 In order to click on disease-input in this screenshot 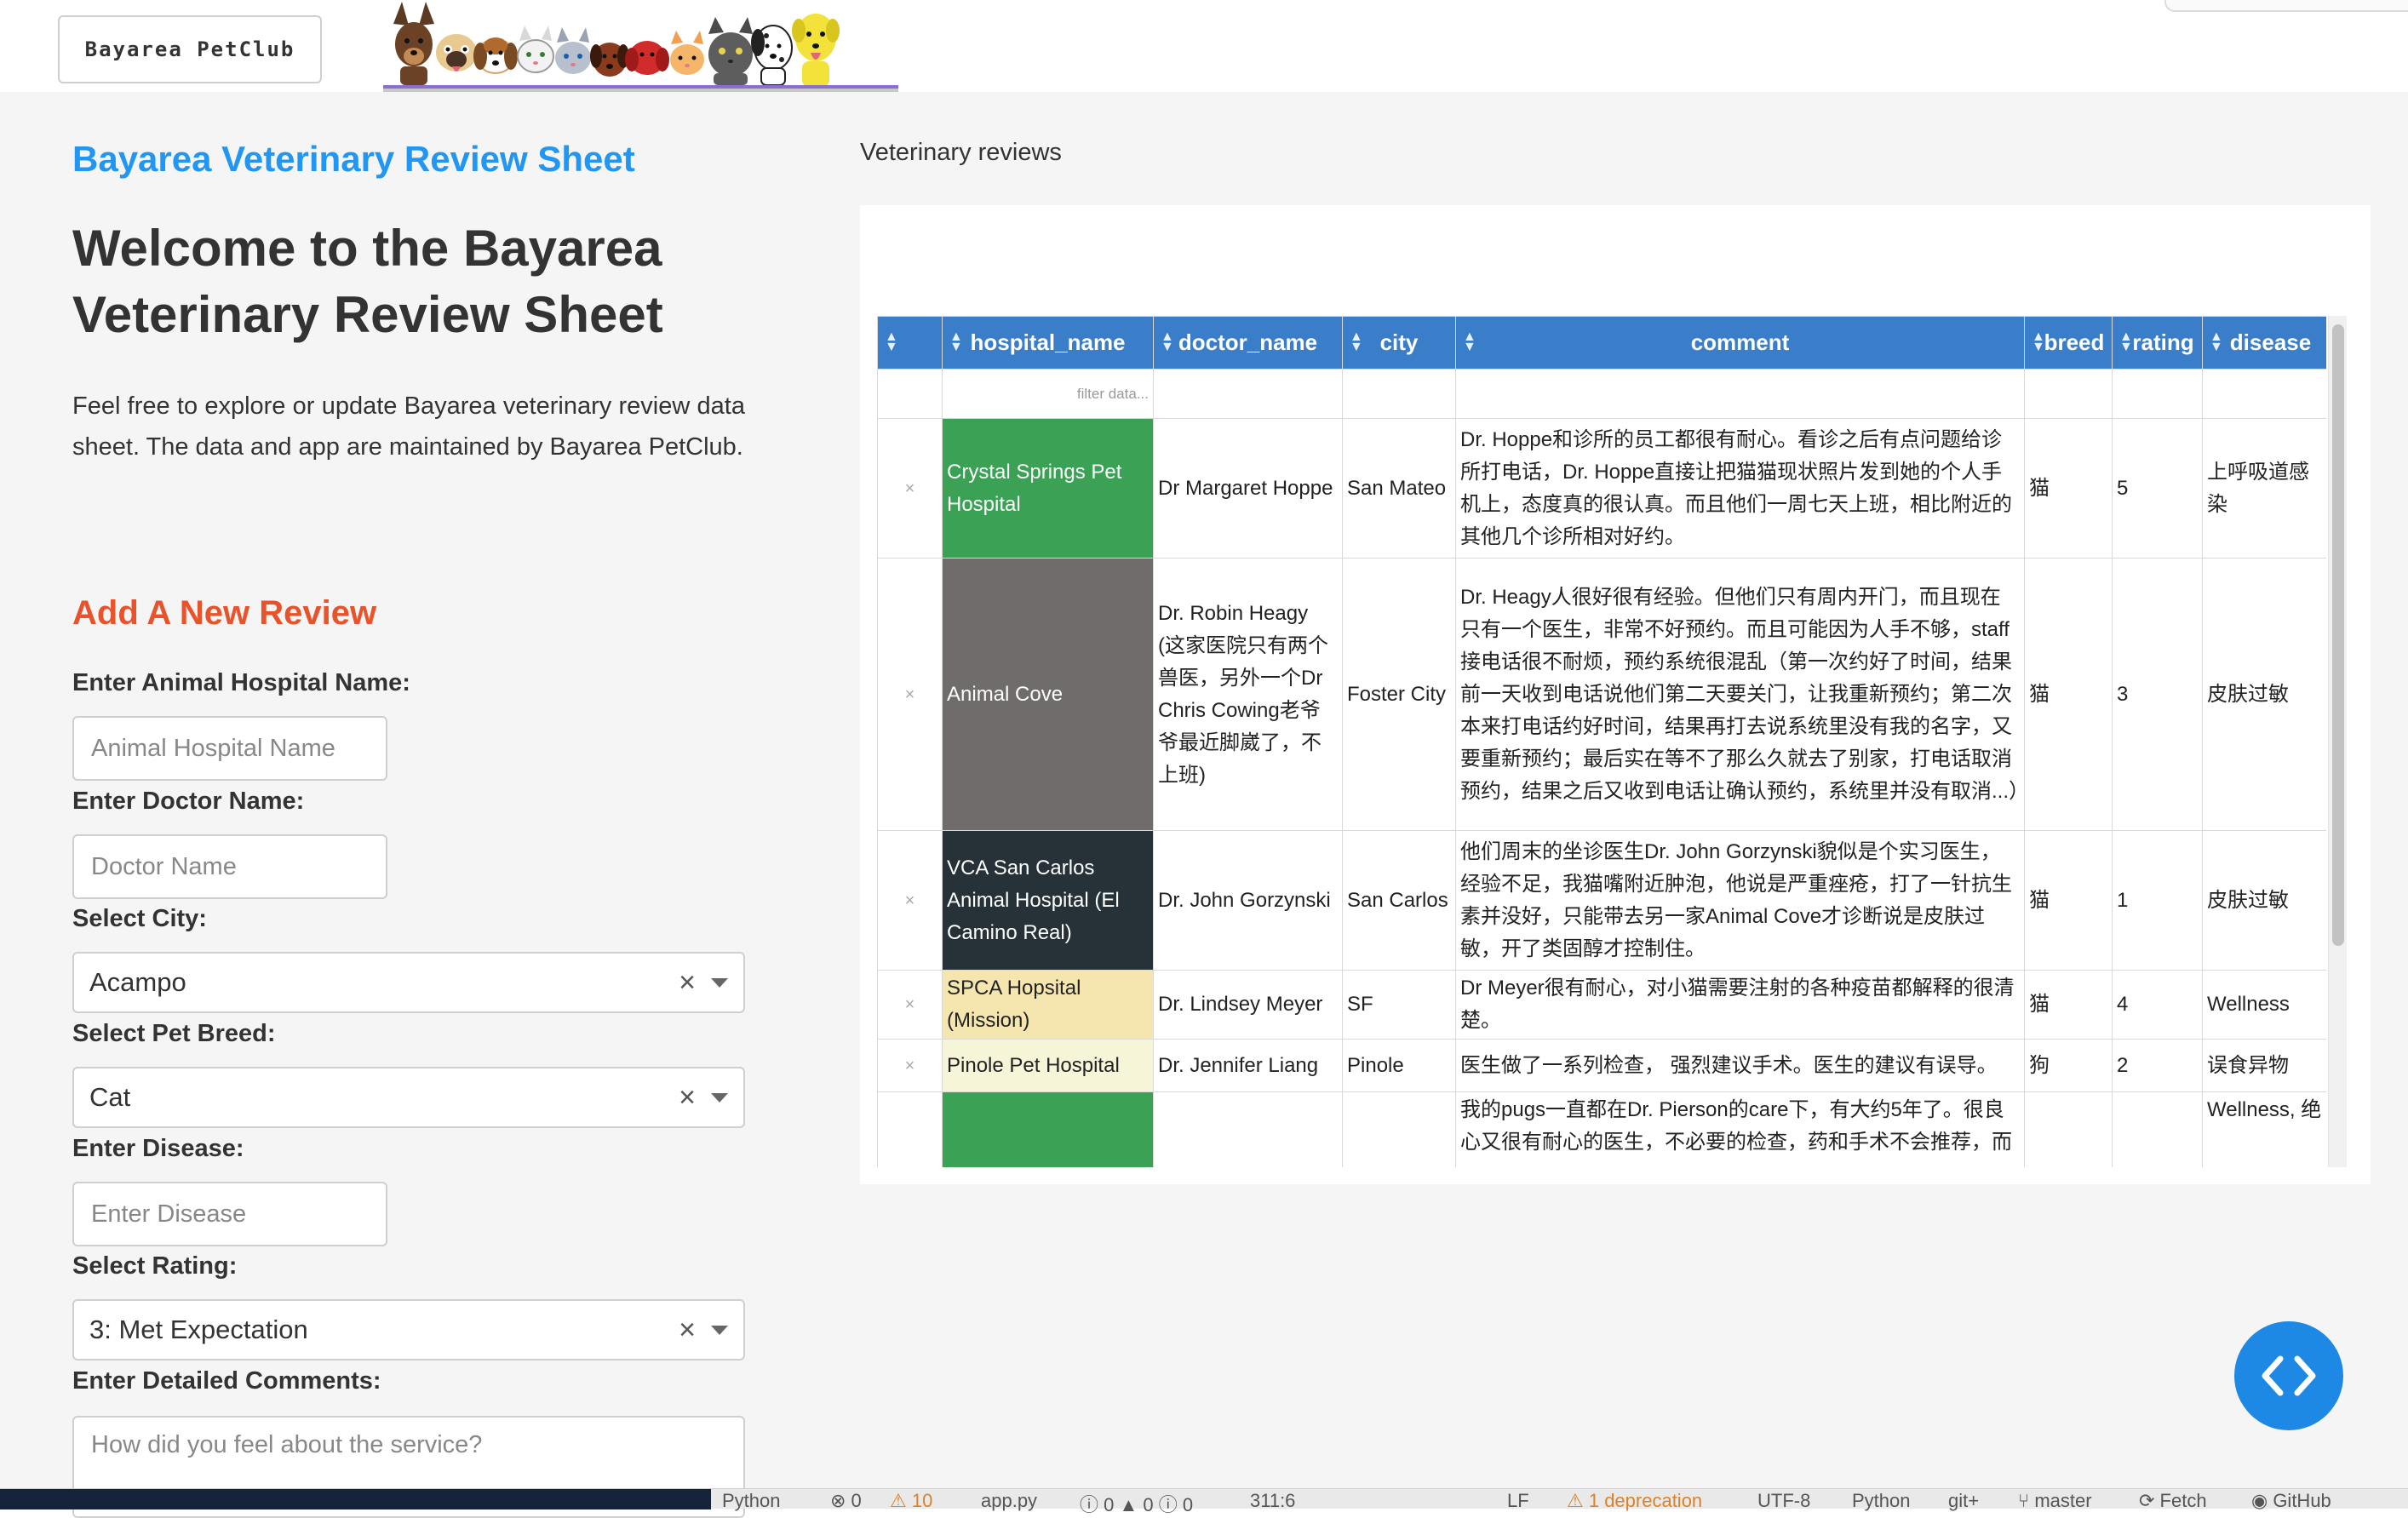, I will do `click(230, 1214)`.